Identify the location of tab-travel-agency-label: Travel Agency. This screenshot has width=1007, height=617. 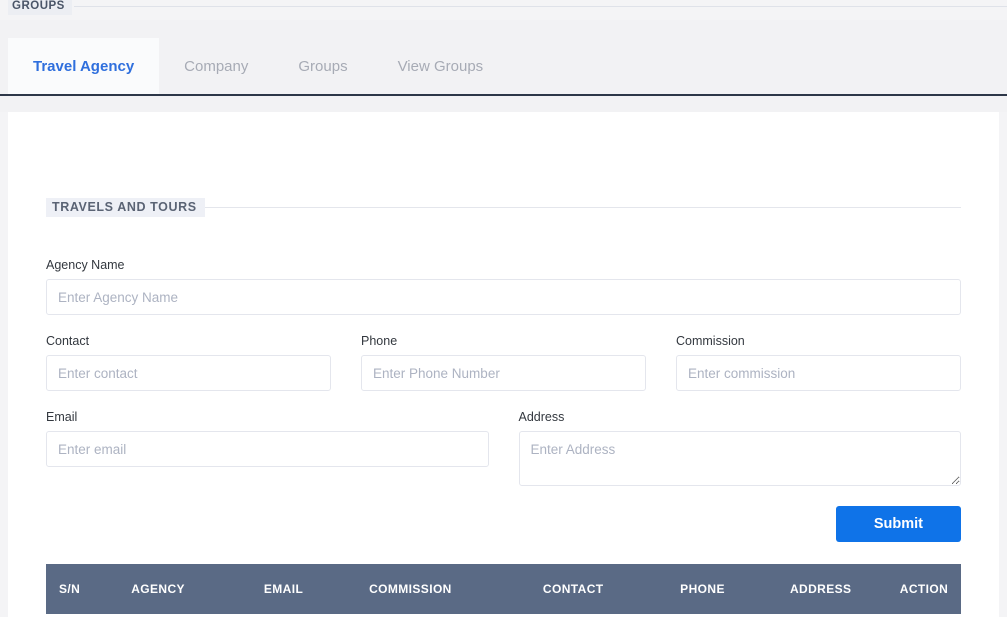
(84, 66).